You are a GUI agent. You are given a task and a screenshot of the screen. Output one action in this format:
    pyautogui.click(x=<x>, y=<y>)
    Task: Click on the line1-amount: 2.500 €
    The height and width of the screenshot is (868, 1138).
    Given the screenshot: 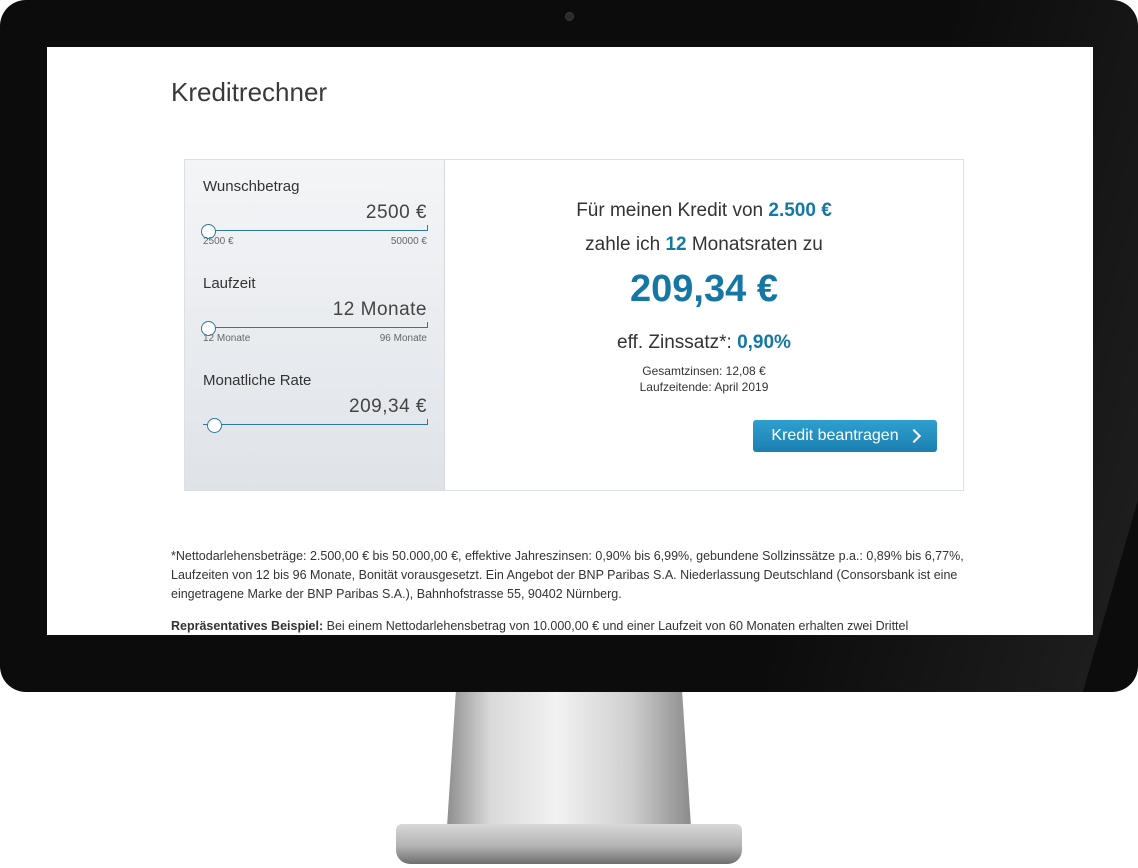 What is the action you would take?
    pyautogui.click(x=800, y=210)
    